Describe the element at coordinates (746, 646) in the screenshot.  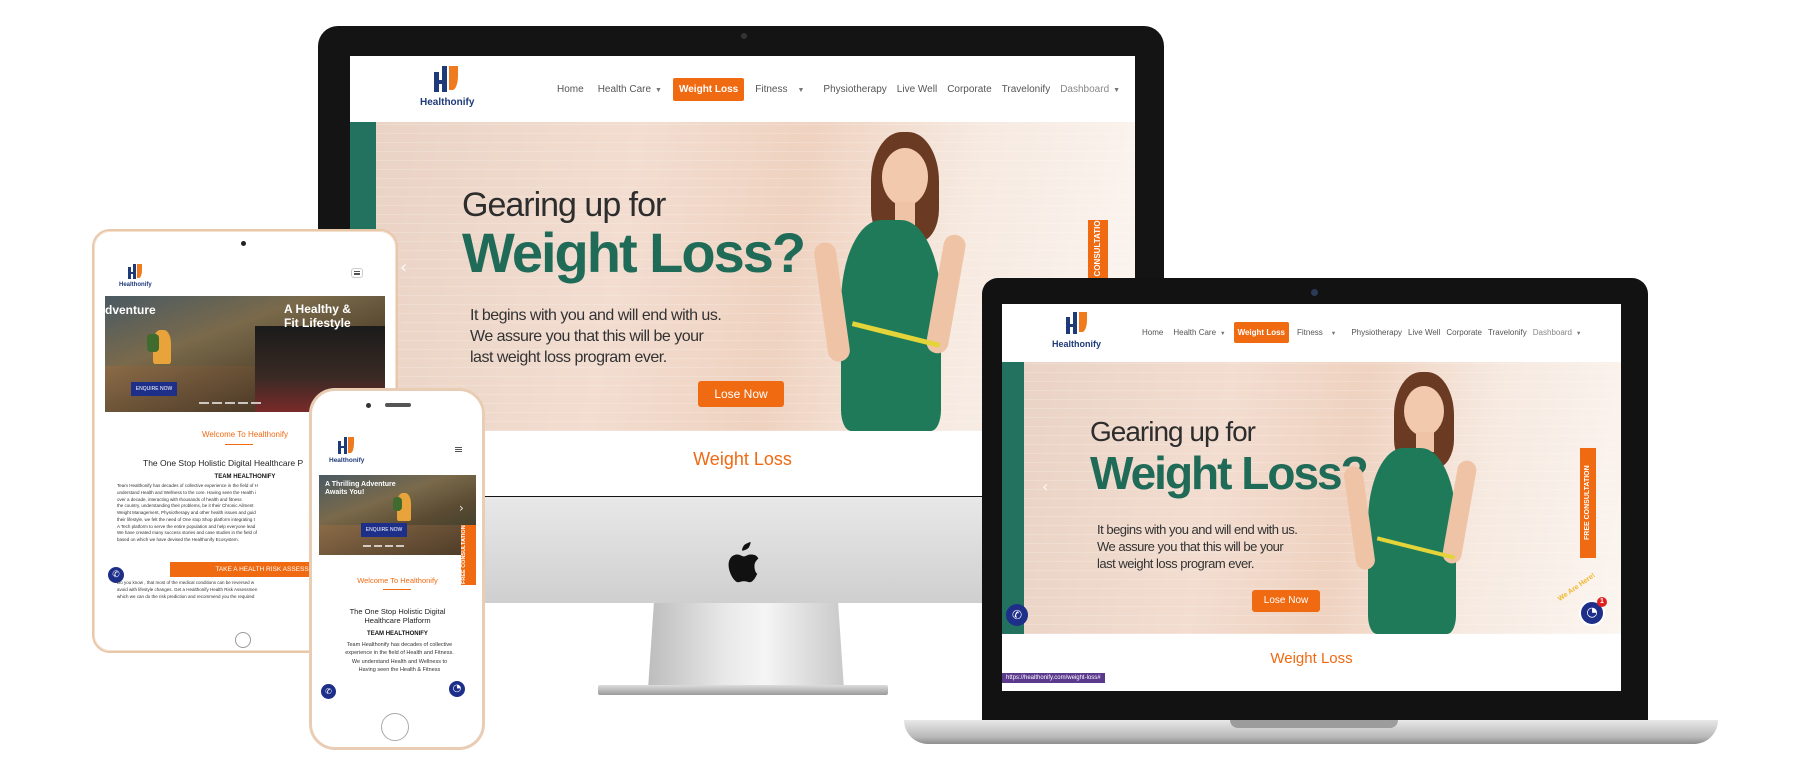
I see `imac-stand` at that location.